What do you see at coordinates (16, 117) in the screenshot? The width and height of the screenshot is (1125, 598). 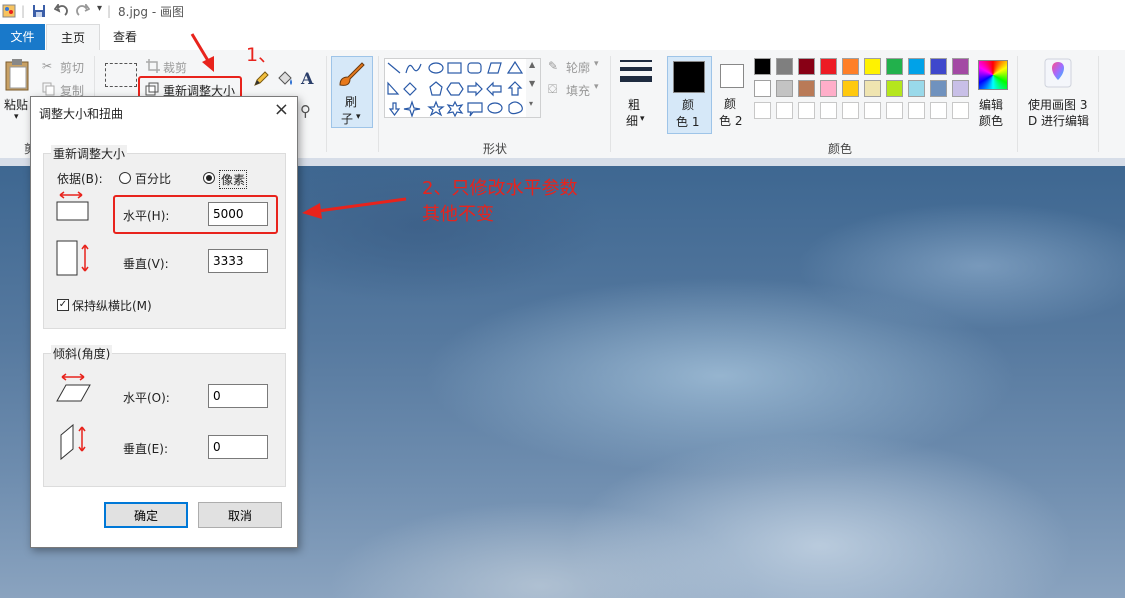 I see `paste-dropdown-icon: ▾` at bounding box center [16, 117].